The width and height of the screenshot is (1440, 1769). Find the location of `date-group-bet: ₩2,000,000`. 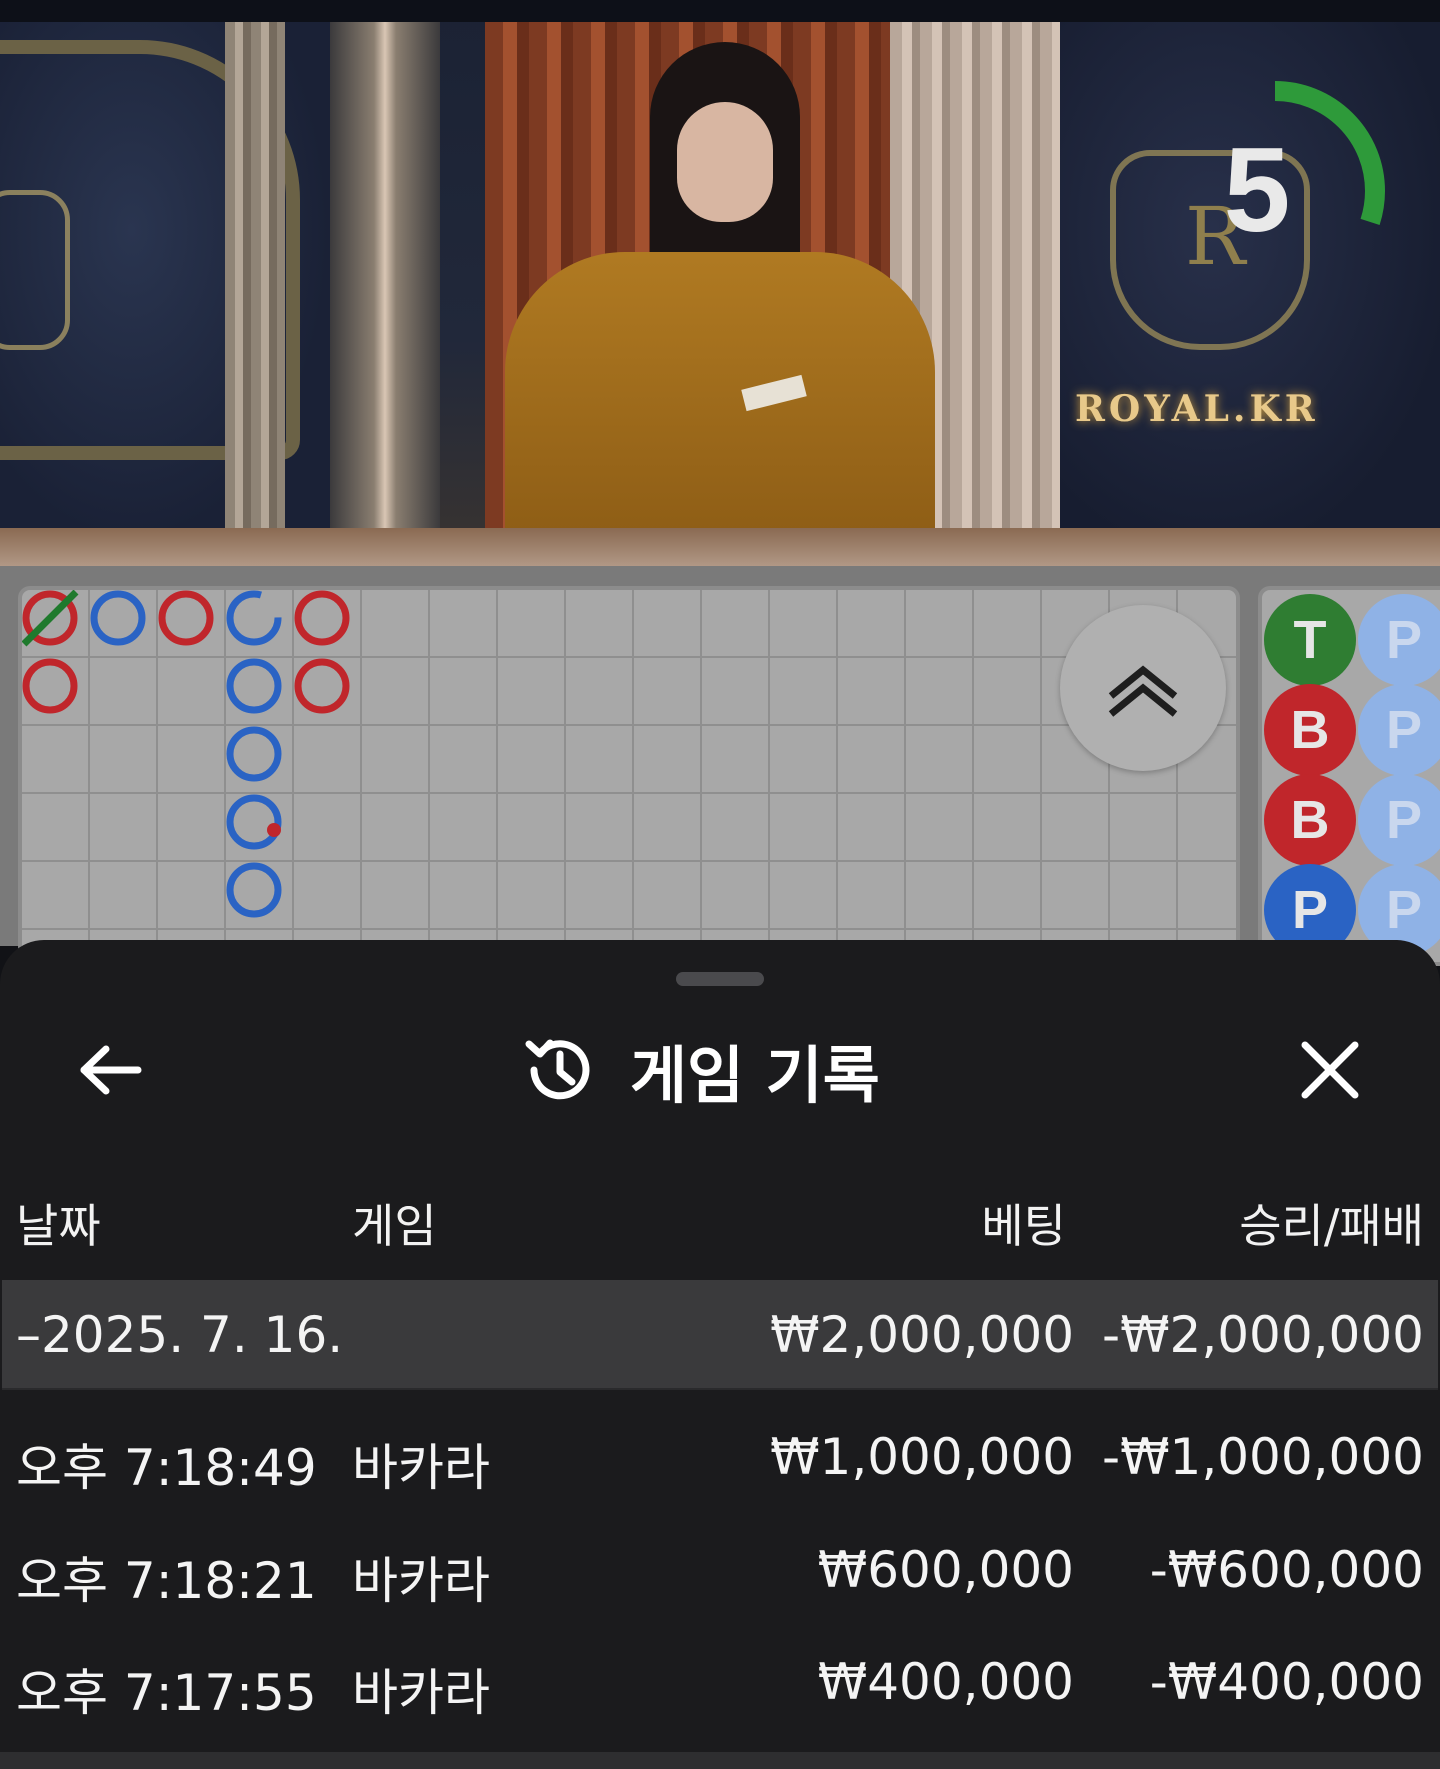

date-group-bet: ₩2,000,000 is located at coordinates (922, 1335).